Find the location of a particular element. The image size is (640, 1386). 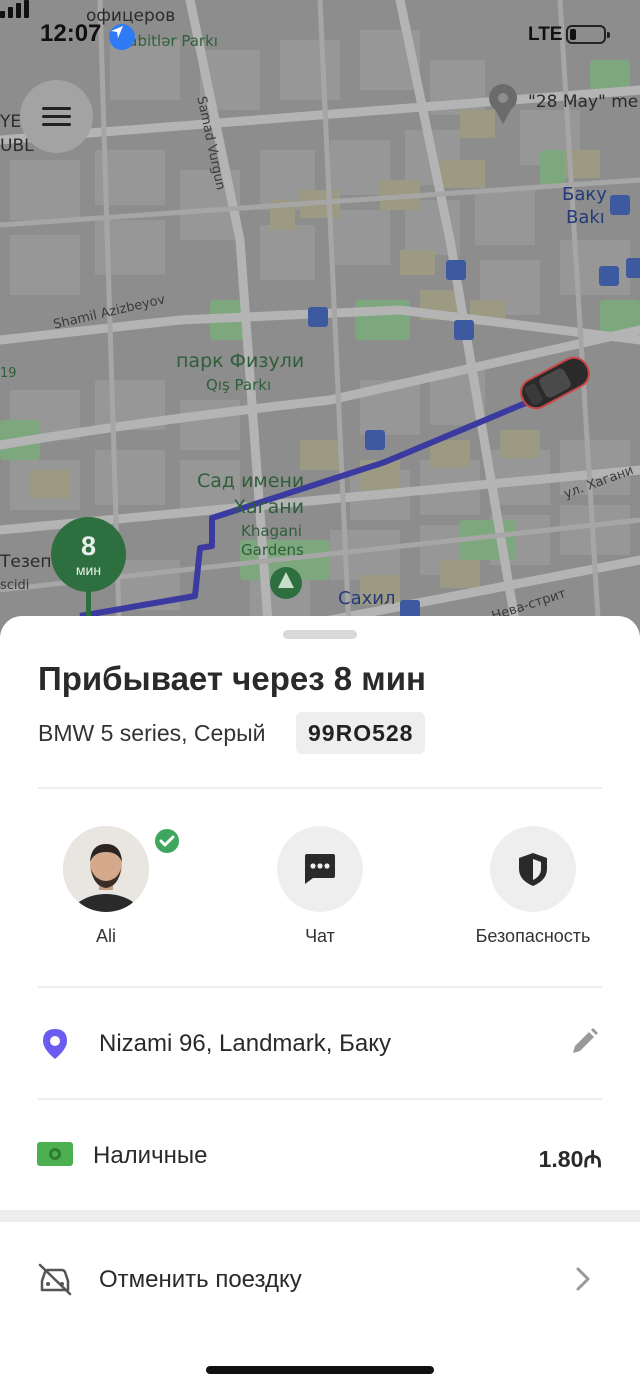

map-label-num19: 19 is located at coordinates (8, 373).